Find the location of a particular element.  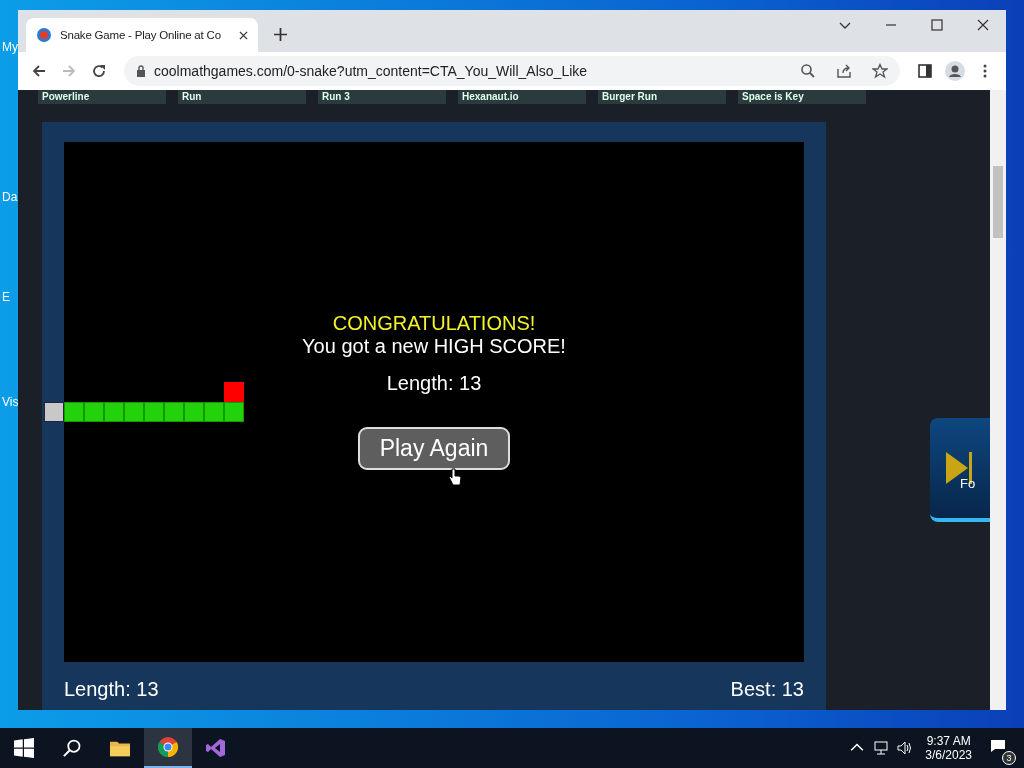

clock-date: 3/6/2023 is located at coordinates (948, 755).